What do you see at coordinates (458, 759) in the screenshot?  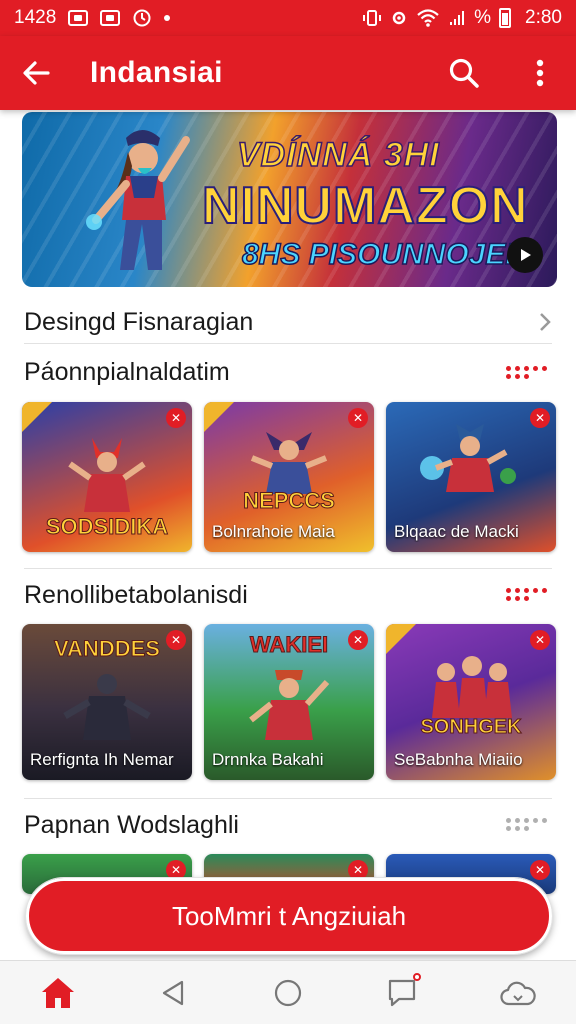 I see `card-caption: SeBabnha Miaiio` at bounding box center [458, 759].